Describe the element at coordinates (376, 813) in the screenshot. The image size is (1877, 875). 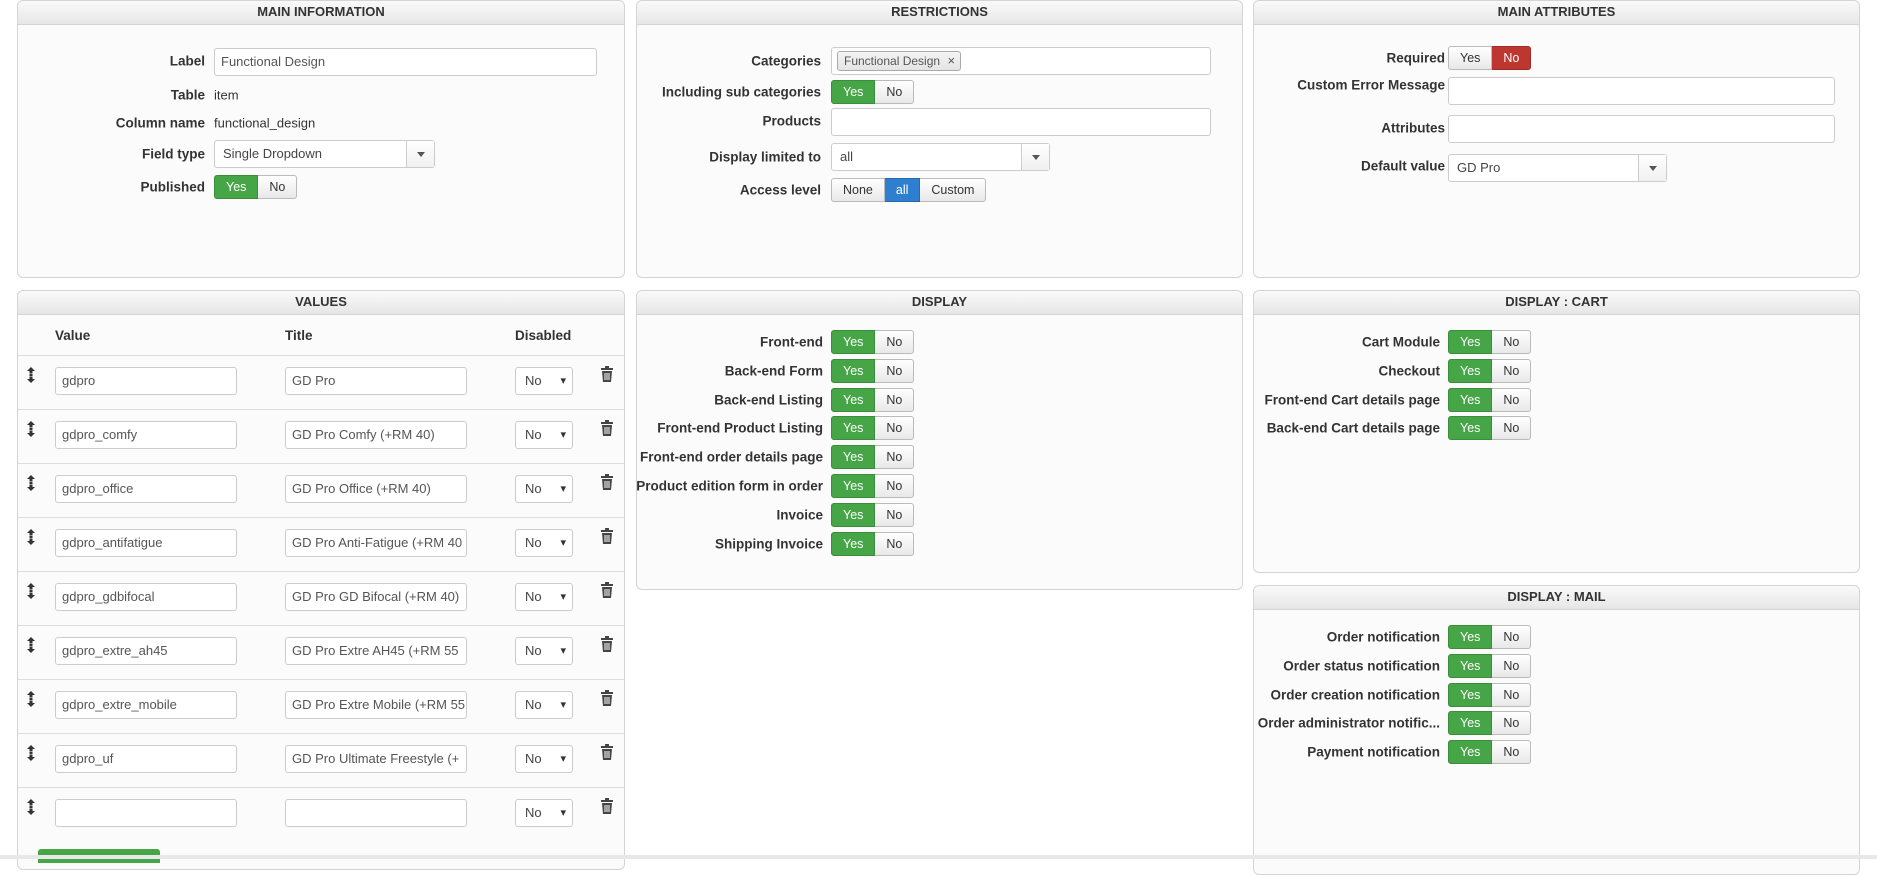
I see `title-input` at that location.